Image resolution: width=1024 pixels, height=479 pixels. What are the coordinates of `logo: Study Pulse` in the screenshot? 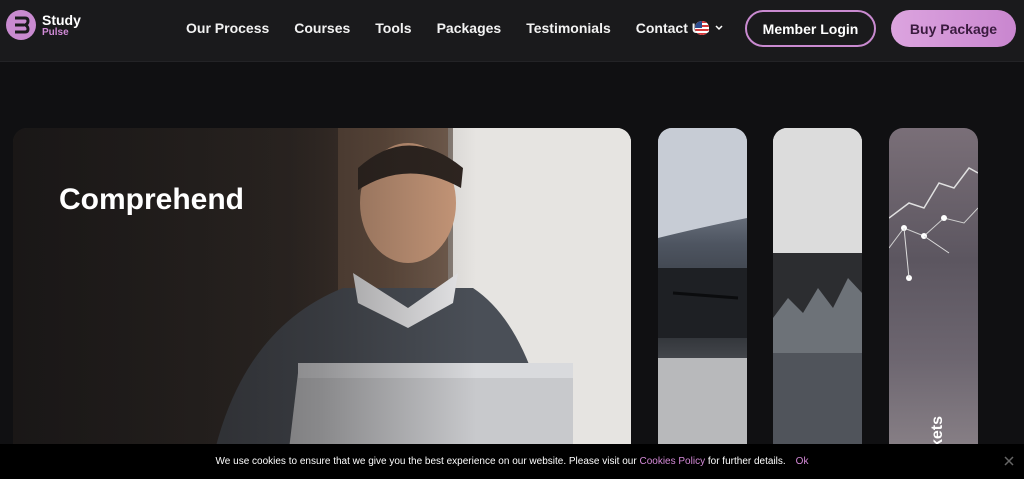 It's located at (43, 25).